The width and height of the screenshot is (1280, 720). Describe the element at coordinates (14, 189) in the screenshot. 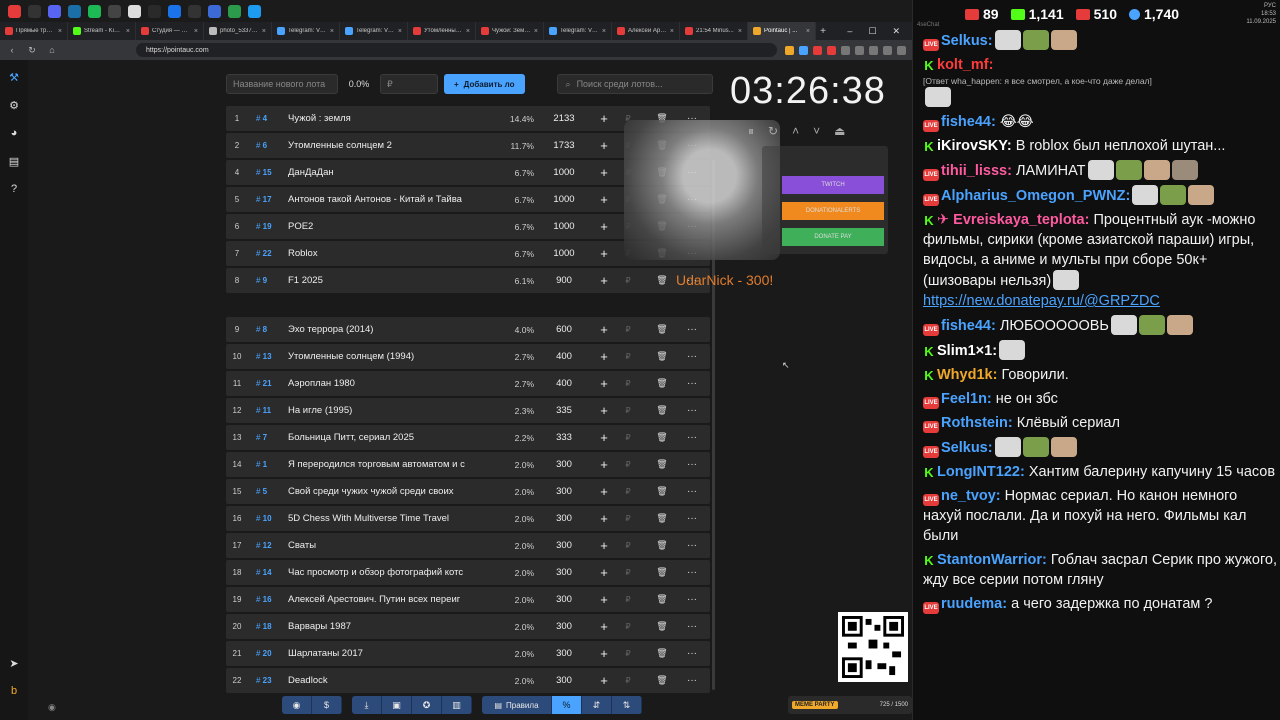

I see `help-icon: ?` at that location.